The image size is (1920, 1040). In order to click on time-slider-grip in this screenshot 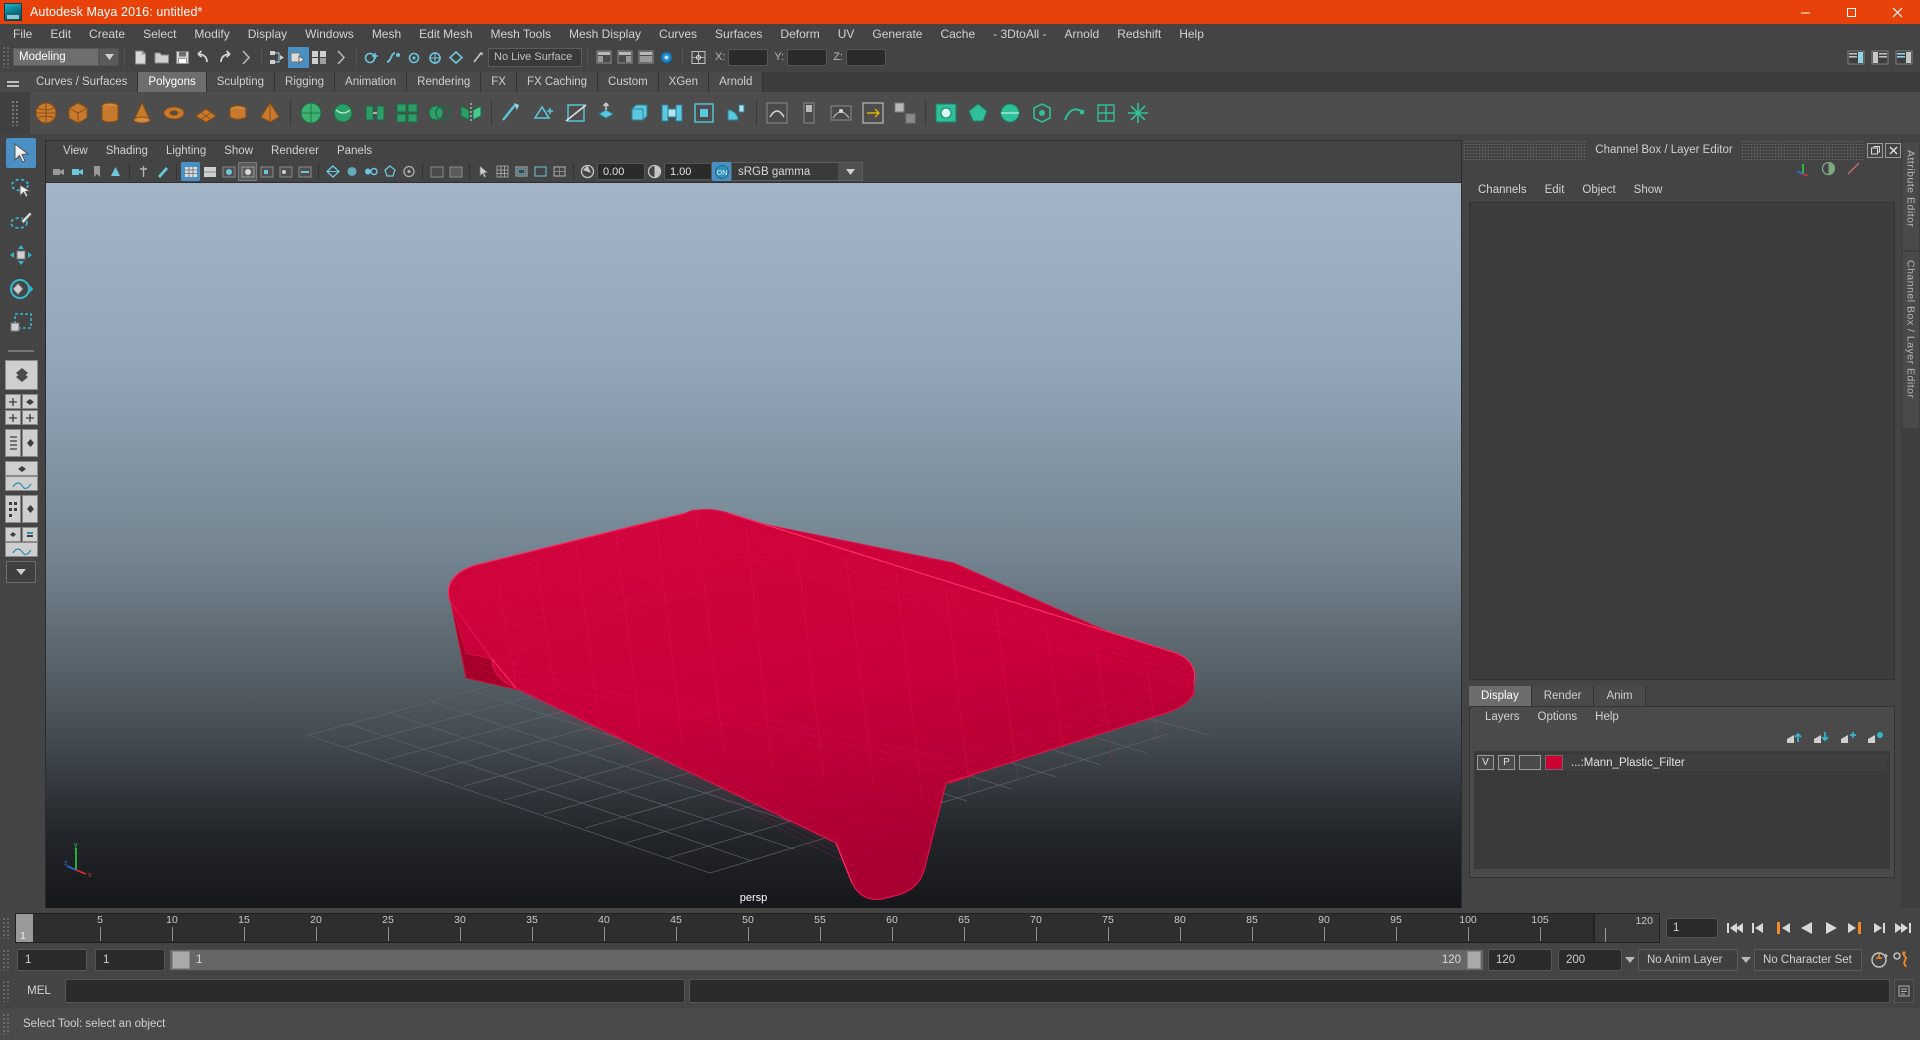, I will do `click(6, 928)`.